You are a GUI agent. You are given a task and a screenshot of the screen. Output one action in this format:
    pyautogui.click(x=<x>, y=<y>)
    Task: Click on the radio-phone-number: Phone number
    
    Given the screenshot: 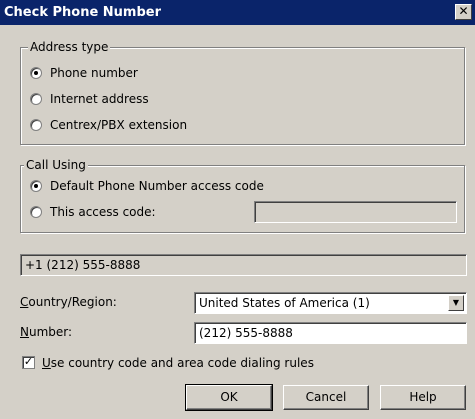 What is the action you would take?
    pyautogui.click(x=84, y=73)
    